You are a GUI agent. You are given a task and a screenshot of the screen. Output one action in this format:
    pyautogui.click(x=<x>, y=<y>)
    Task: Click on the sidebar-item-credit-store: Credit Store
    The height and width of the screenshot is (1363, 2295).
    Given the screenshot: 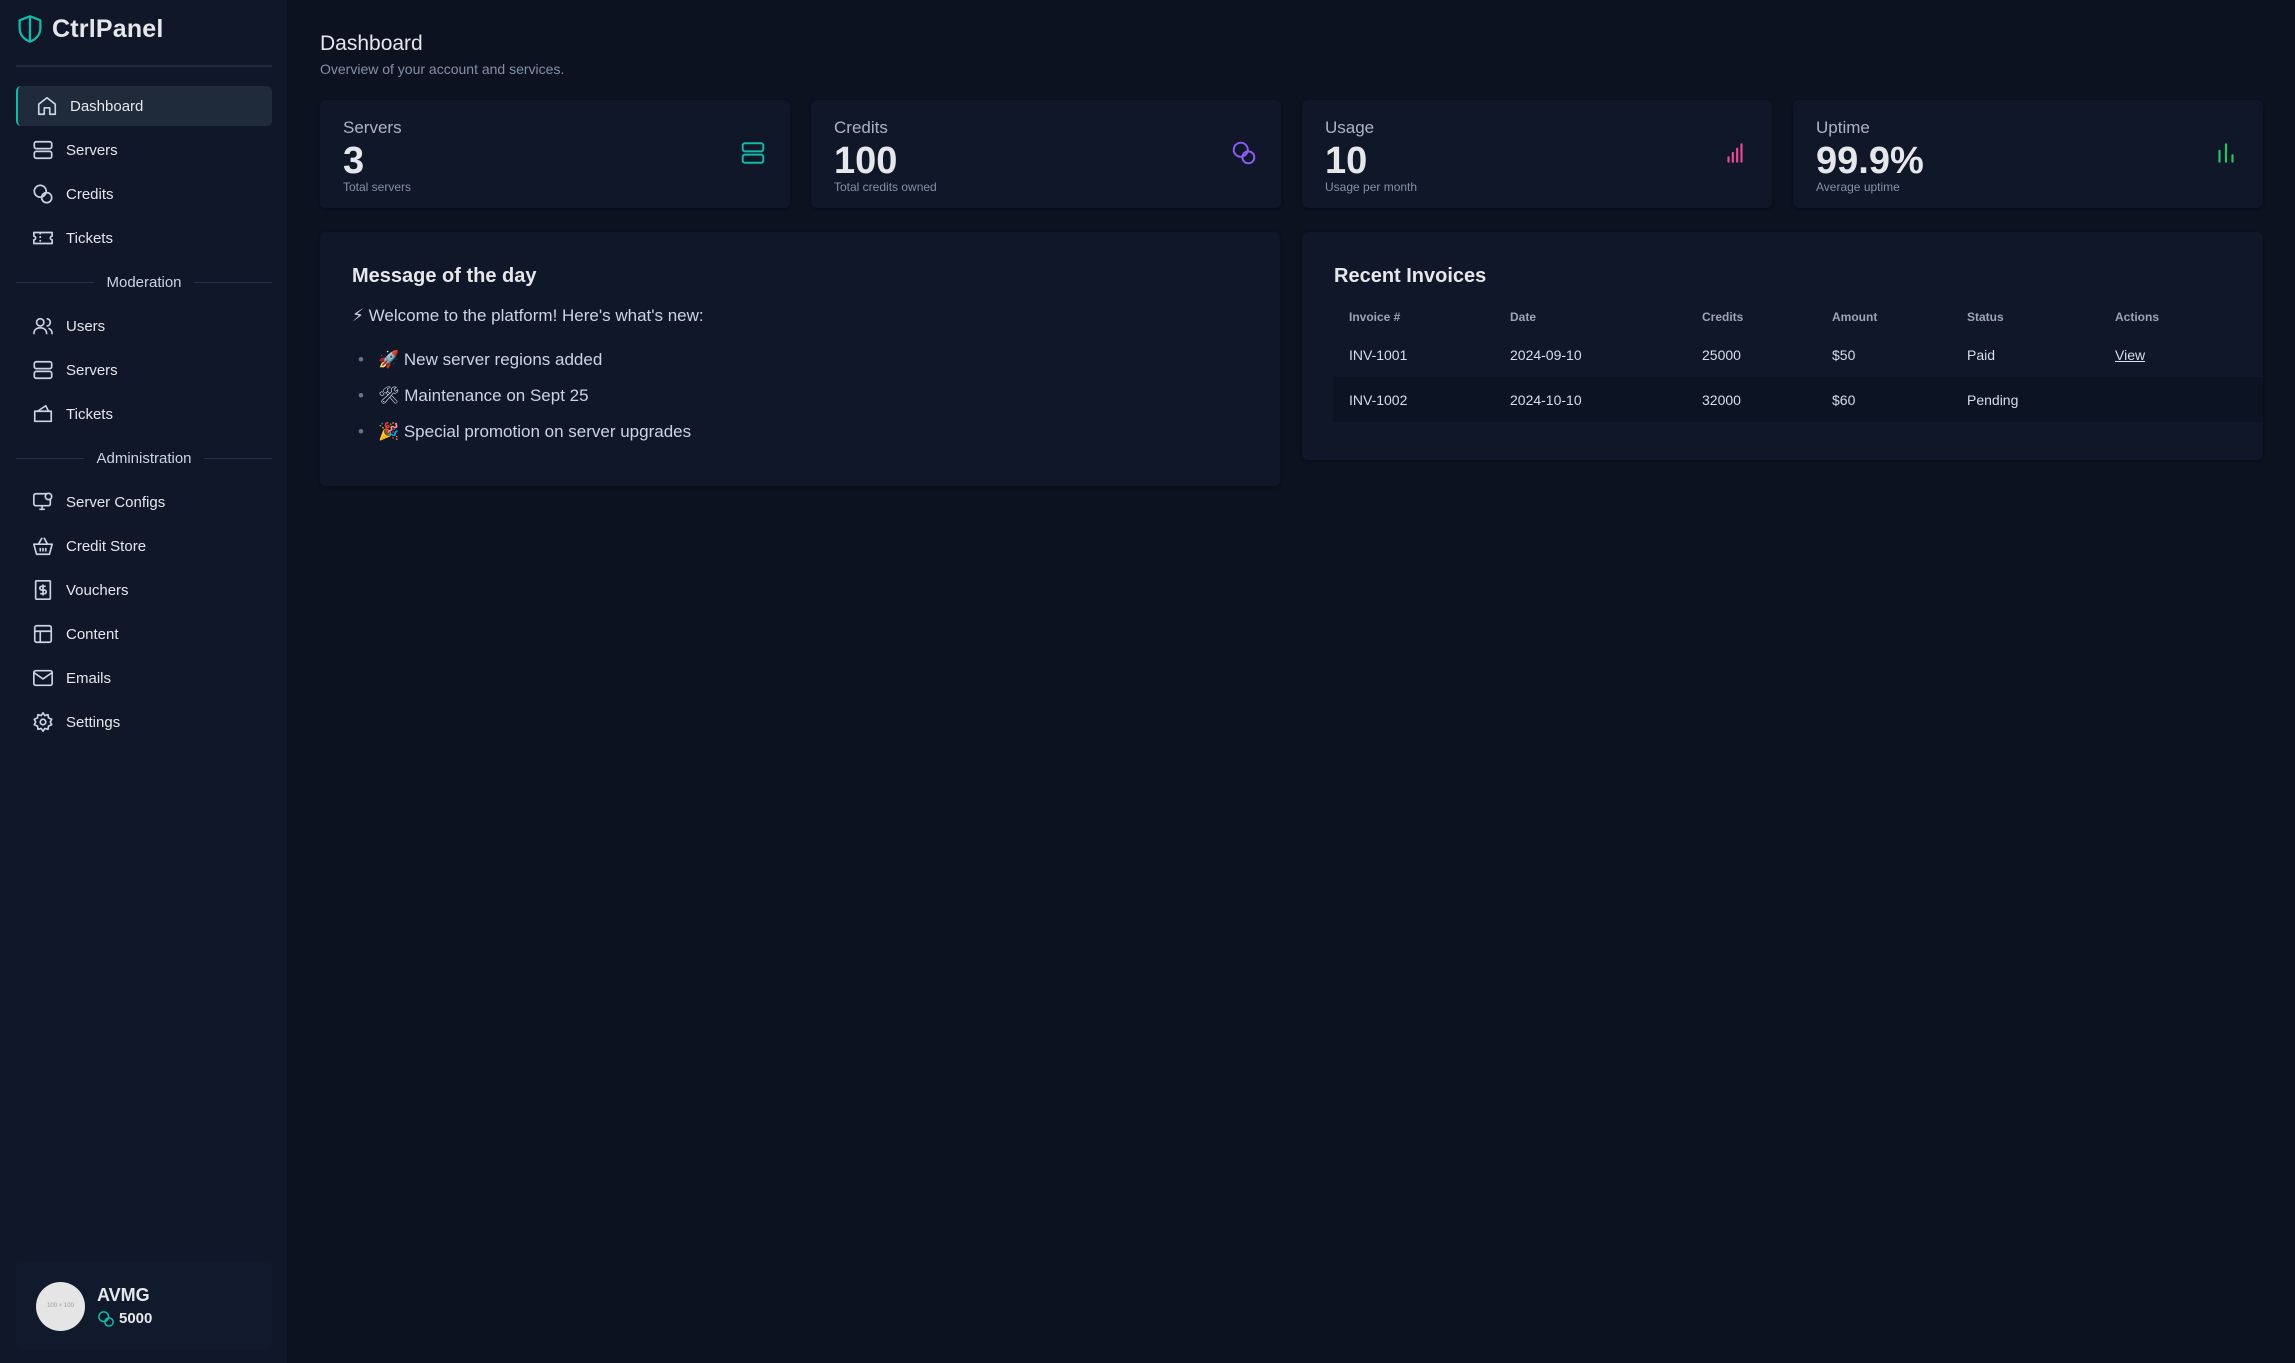 What is the action you would take?
    pyautogui.click(x=144, y=546)
    